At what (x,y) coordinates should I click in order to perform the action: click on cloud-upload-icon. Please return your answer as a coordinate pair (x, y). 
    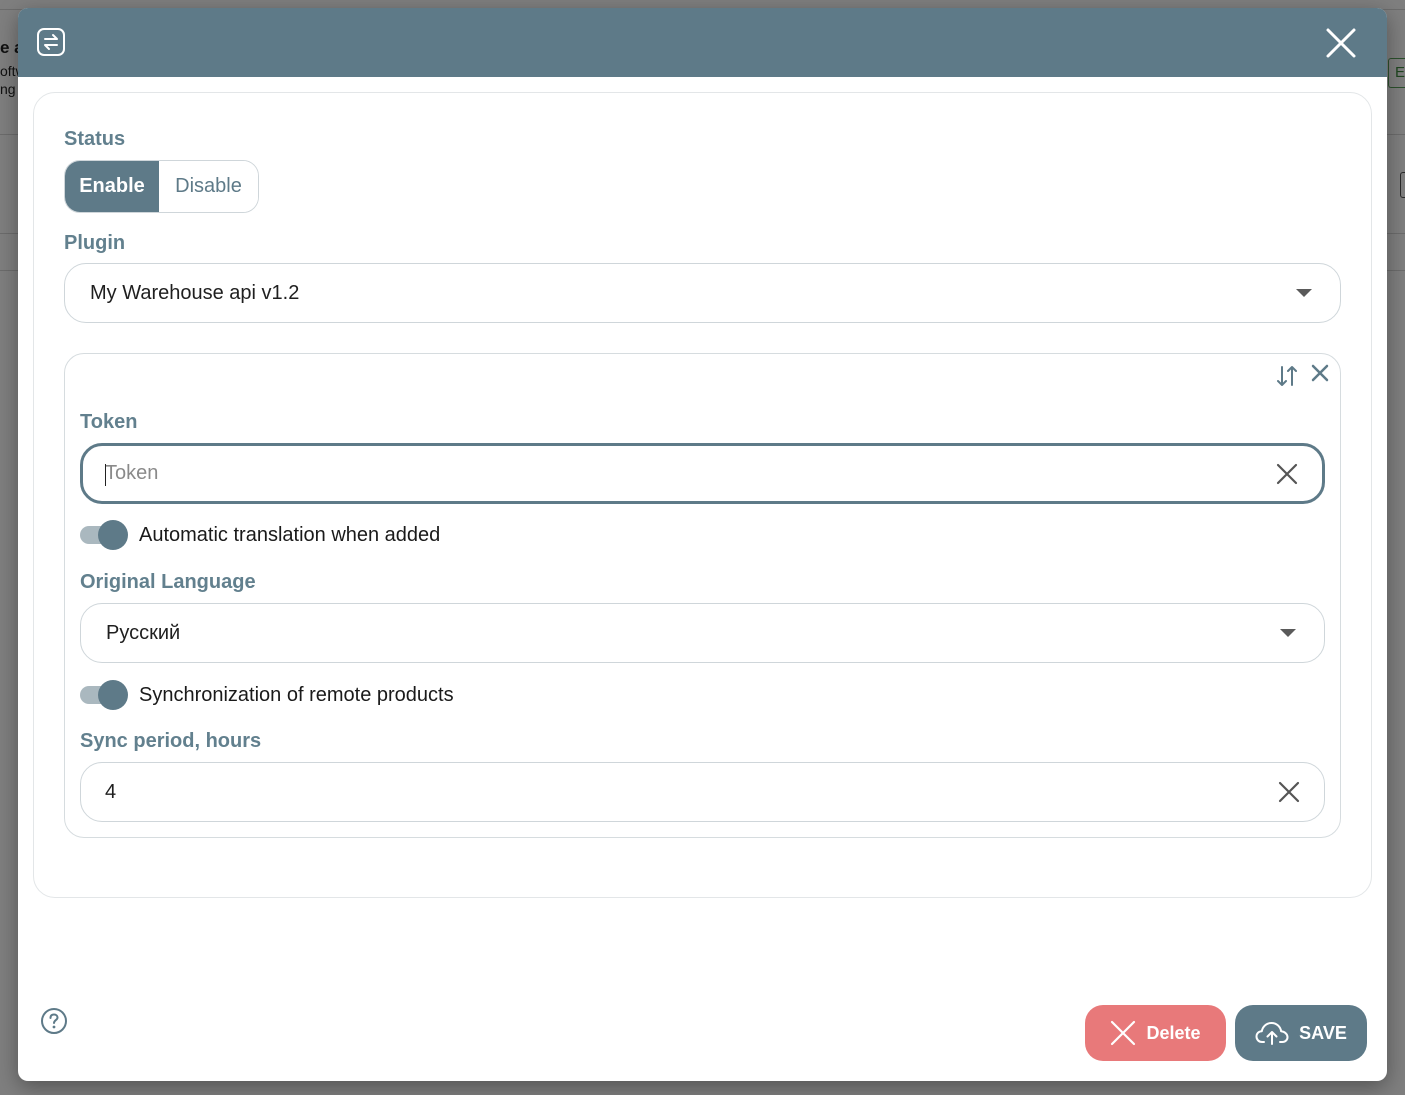
    Looking at the image, I should click on (1272, 1033).